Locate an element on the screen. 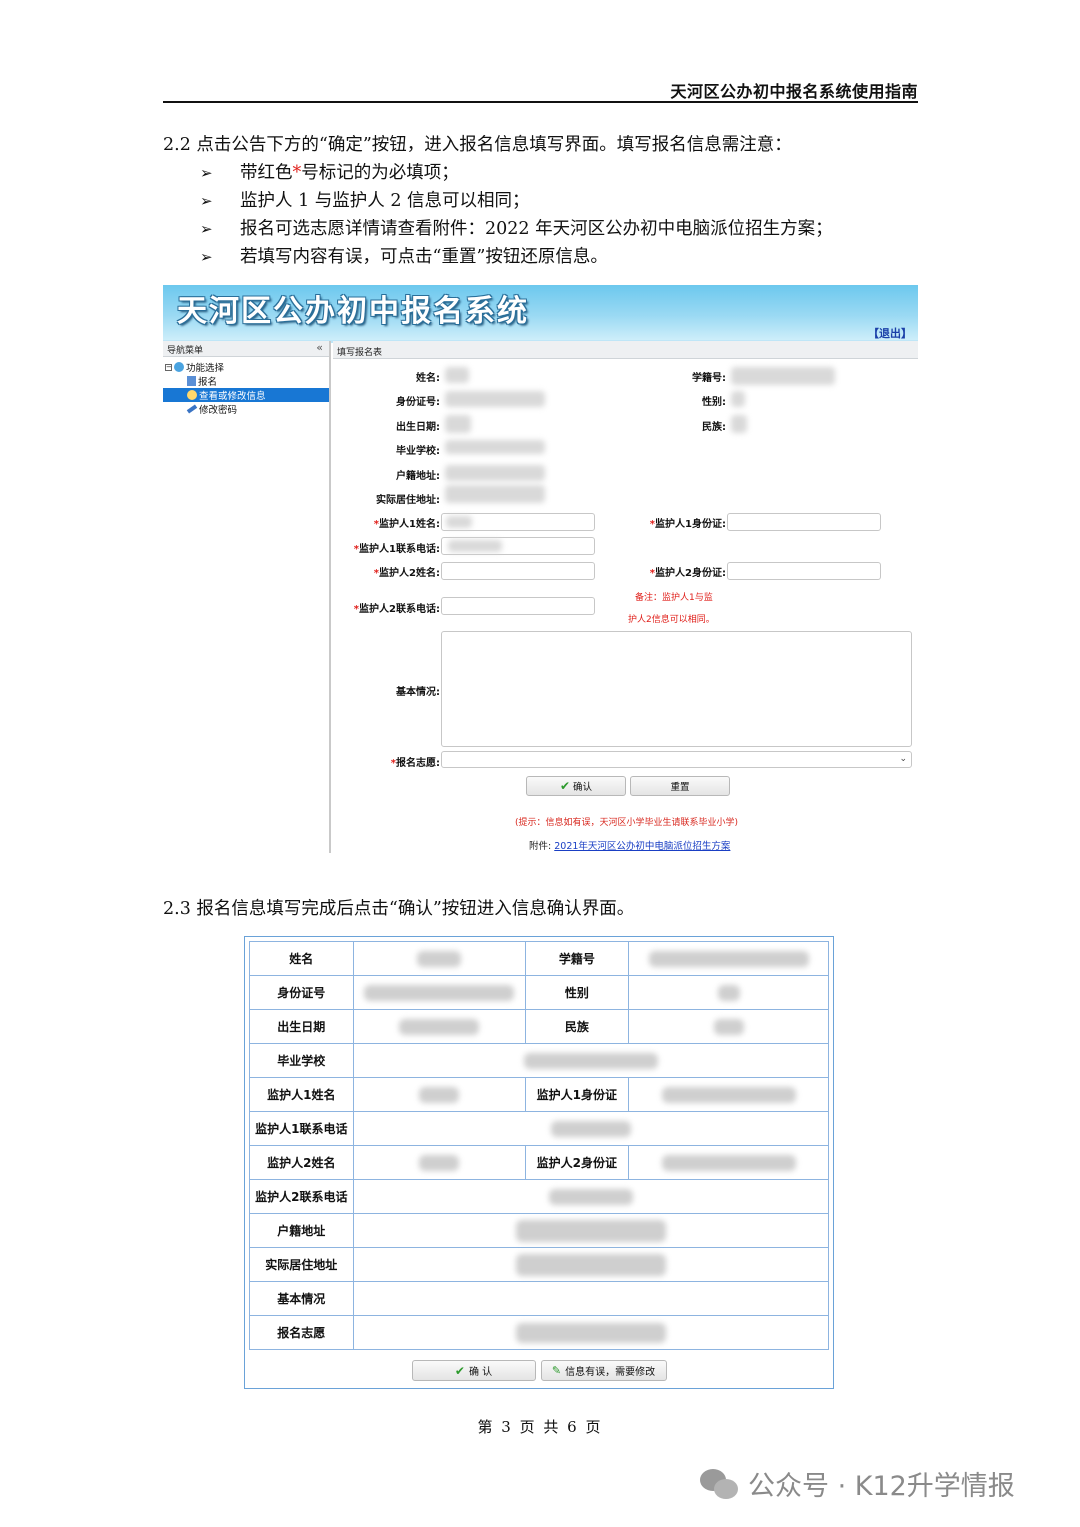 The width and height of the screenshot is (1080, 1527). guardian1-phone-input is located at coordinates (518, 546).